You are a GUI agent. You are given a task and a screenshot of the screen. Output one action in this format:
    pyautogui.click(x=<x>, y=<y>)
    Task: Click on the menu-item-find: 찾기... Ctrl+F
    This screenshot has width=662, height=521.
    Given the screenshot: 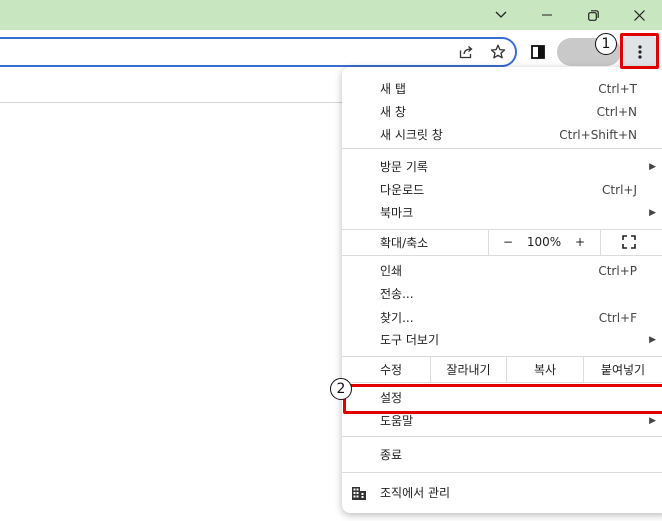 What is the action you would take?
    pyautogui.click(x=502, y=317)
    